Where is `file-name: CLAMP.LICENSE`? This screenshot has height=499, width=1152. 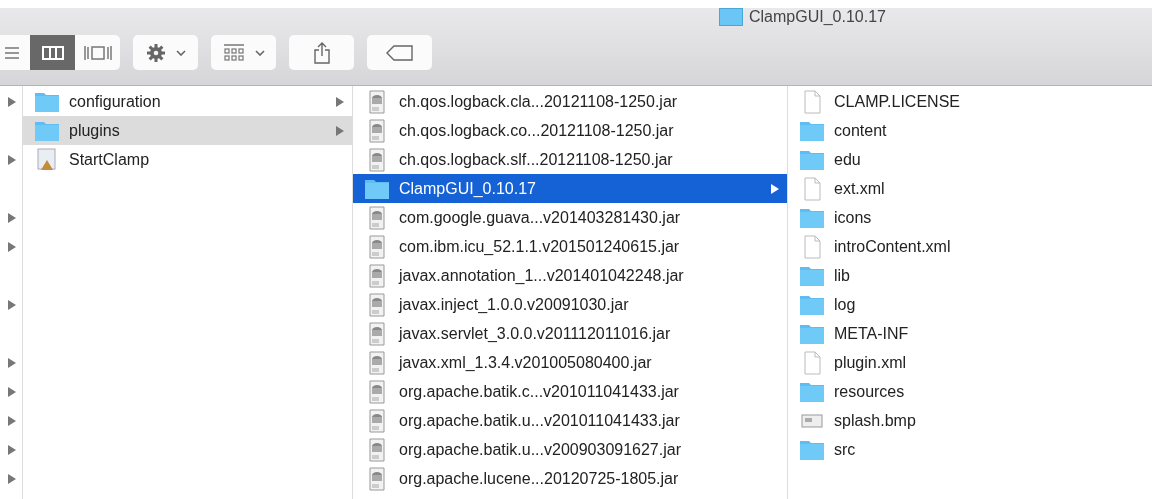
file-name: CLAMP.LICENSE is located at coordinates (897, 101).